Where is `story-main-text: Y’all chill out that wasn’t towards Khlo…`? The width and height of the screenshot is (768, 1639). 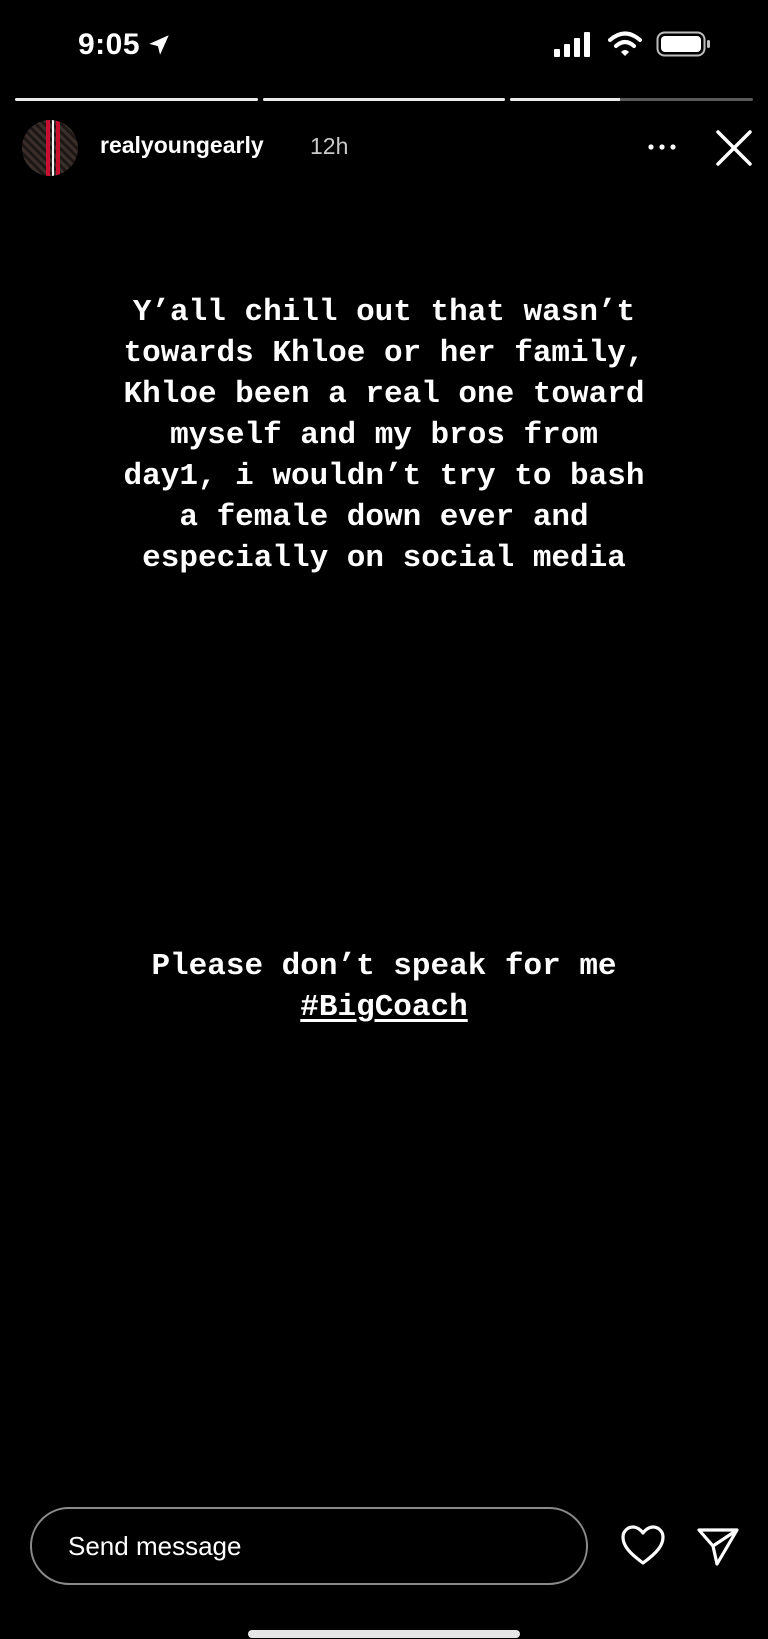
story-main-text: Y’all chill out that wasn’t towards Khlo… is located at coordinates (384, 435).